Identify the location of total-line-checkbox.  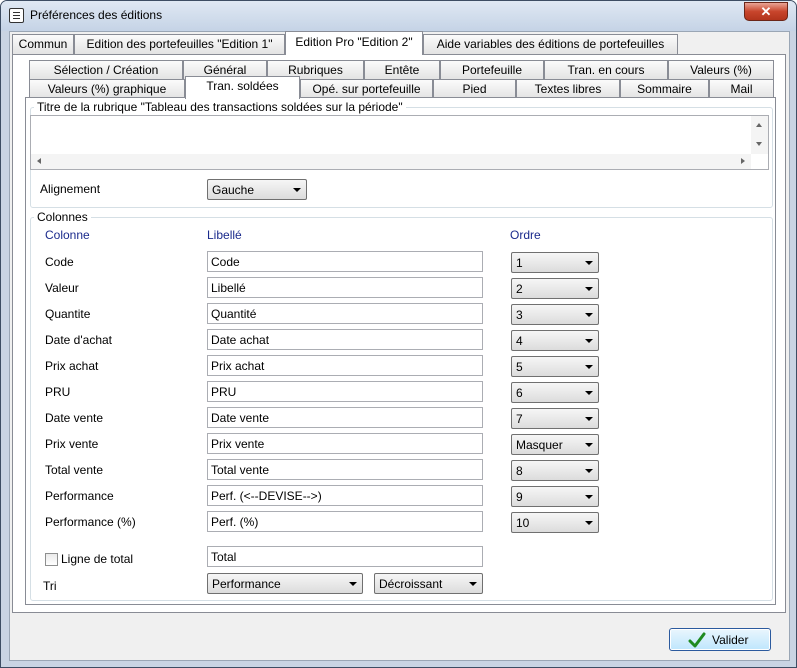
(51, 559).